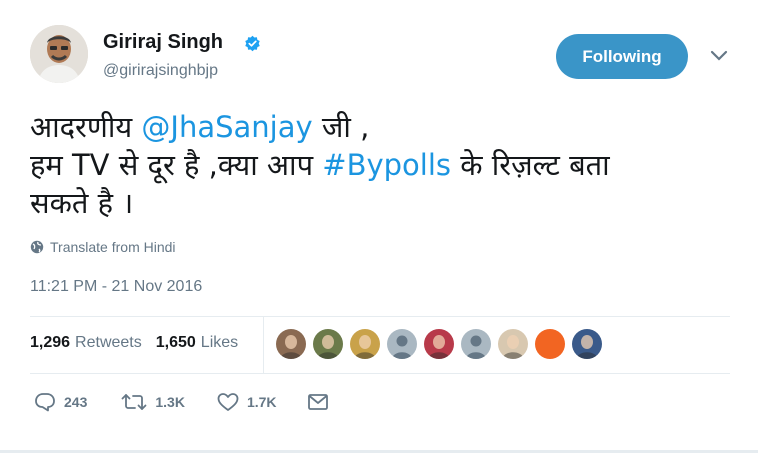  Describe the element at coordinates (263, 345) in the screenshot. I see `stats-separator` at that location.